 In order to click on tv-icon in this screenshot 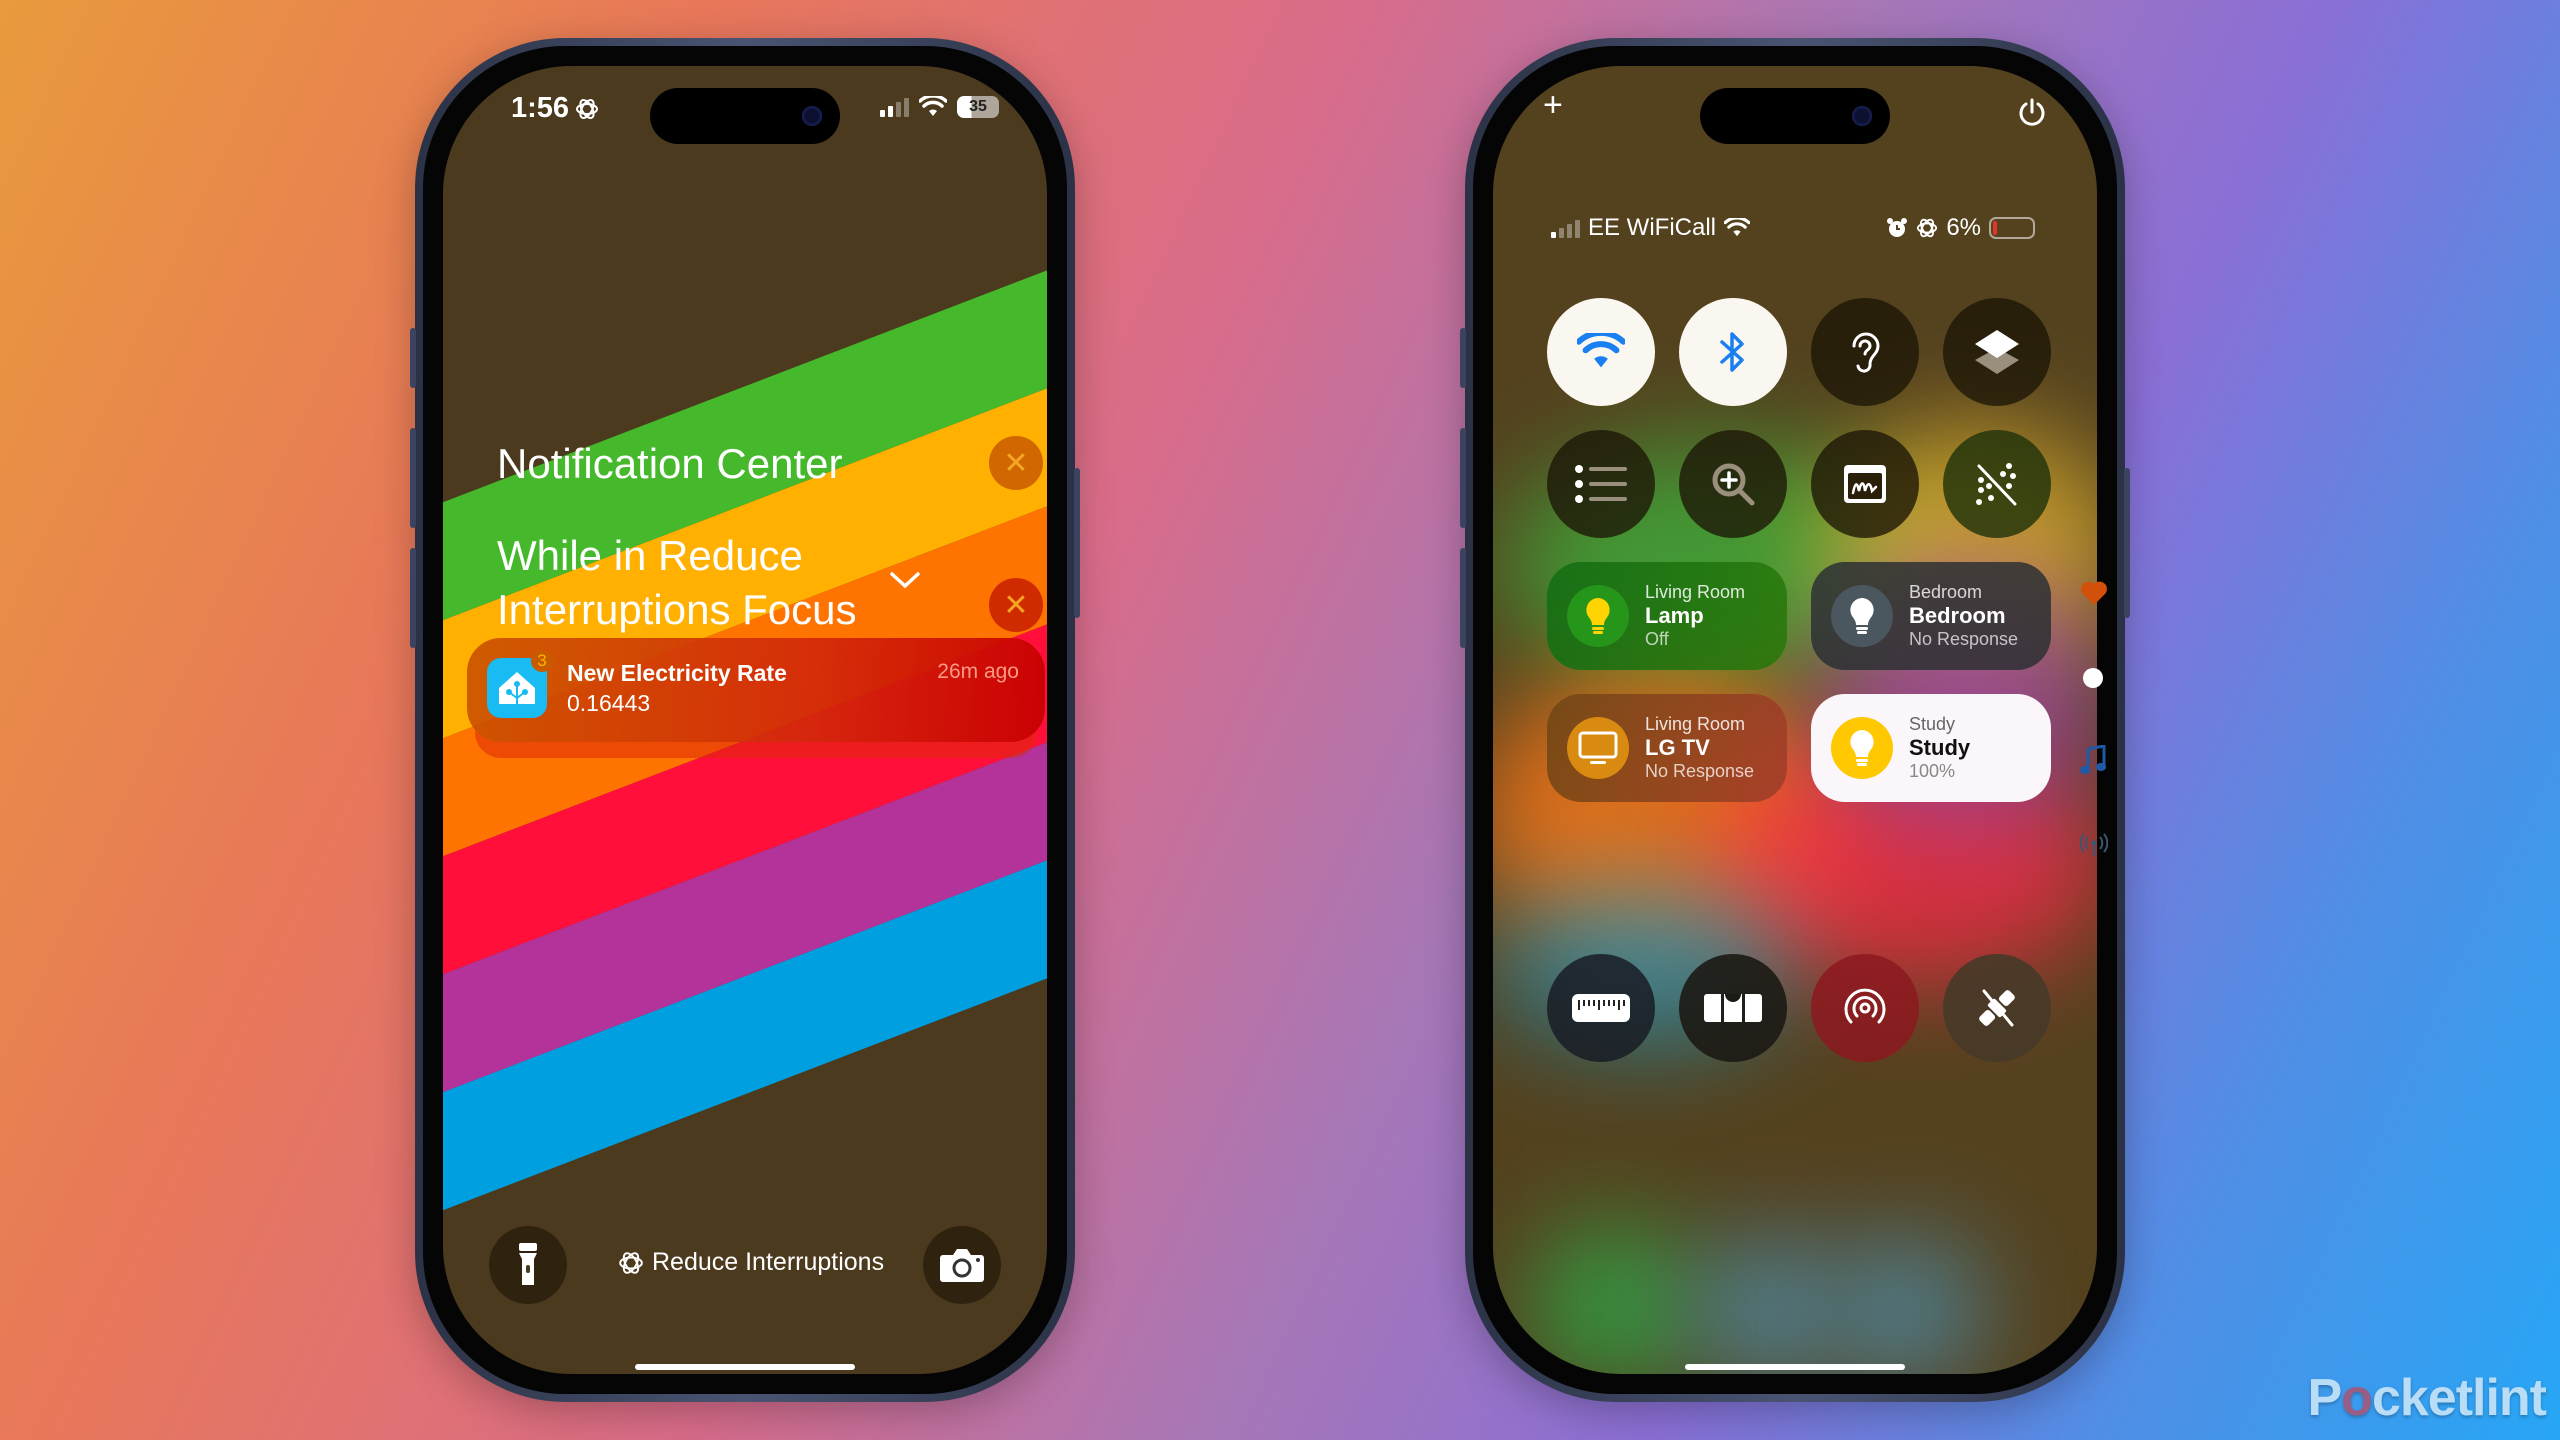, I will do `click(1598, 748)`.